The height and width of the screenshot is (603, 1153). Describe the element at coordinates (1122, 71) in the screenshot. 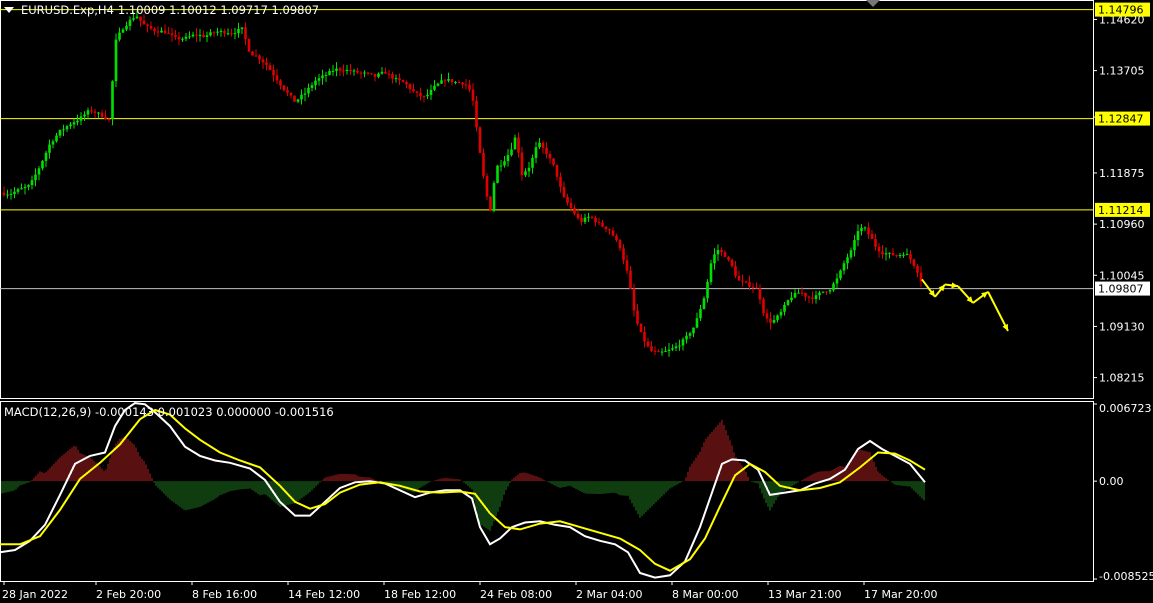

I see `price-tick-label: 1.13705` at that location.